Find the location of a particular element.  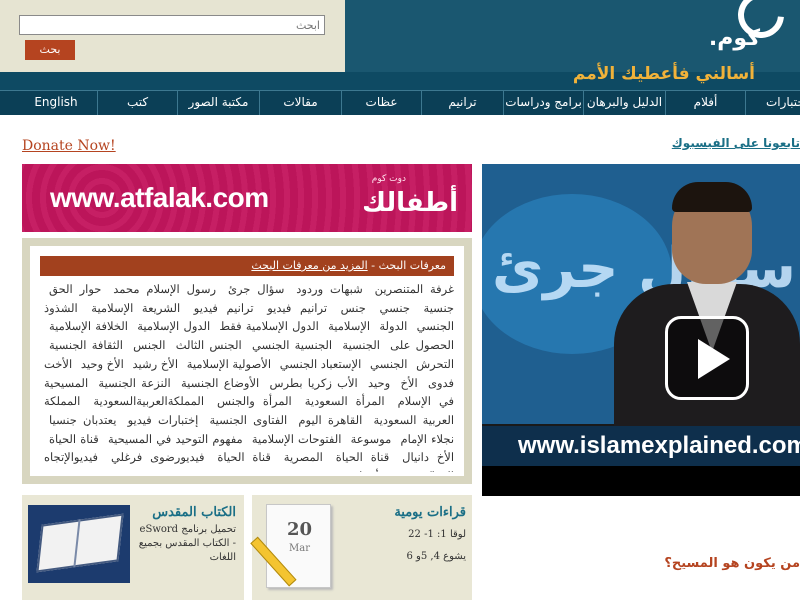

search-tag: الجنسي is located at coordinates (388, 364).